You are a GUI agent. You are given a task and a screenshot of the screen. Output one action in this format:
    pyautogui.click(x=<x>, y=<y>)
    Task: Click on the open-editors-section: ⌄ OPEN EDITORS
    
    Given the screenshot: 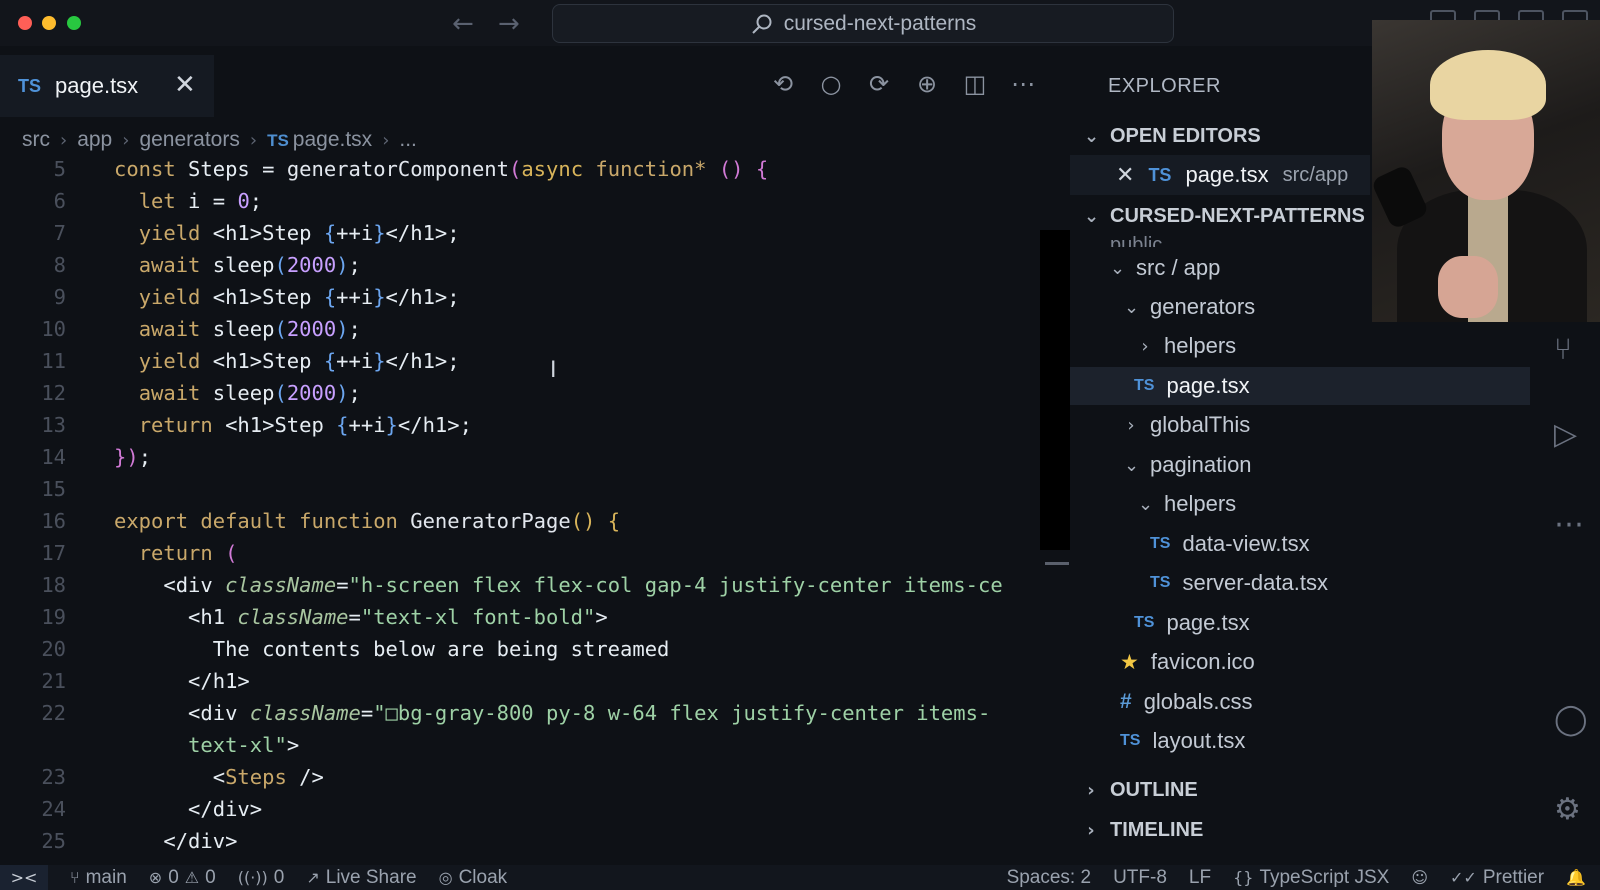 What is the action you would take?
    pyautogui.click(x=1172, y=136)
    